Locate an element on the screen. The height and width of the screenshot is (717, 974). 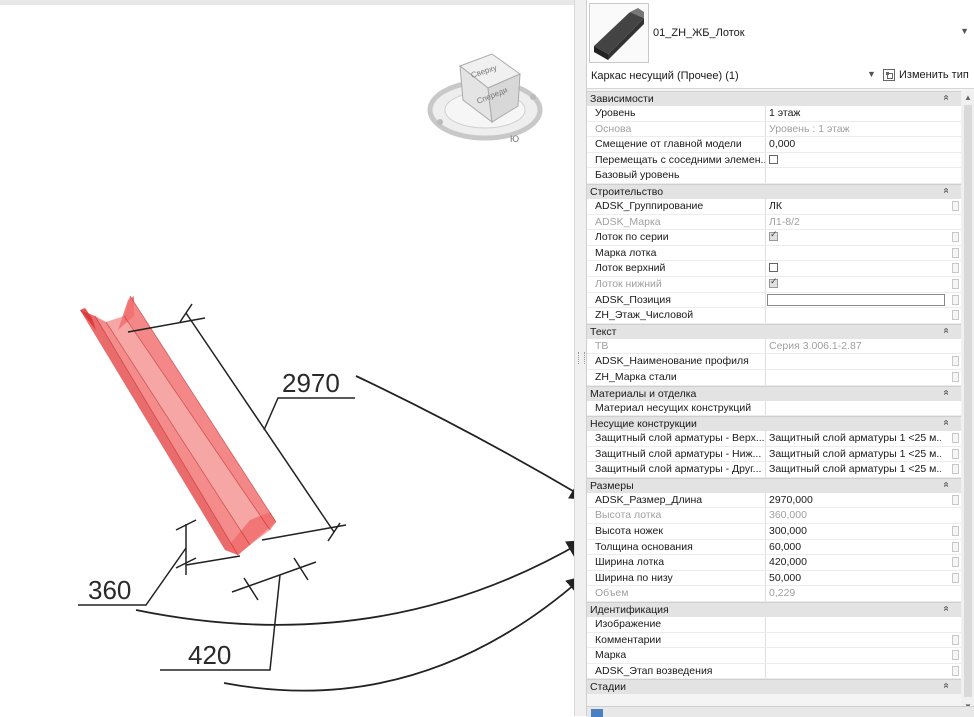
property-row: Толщина основания 60,000 is located at coordinates (774, 547).